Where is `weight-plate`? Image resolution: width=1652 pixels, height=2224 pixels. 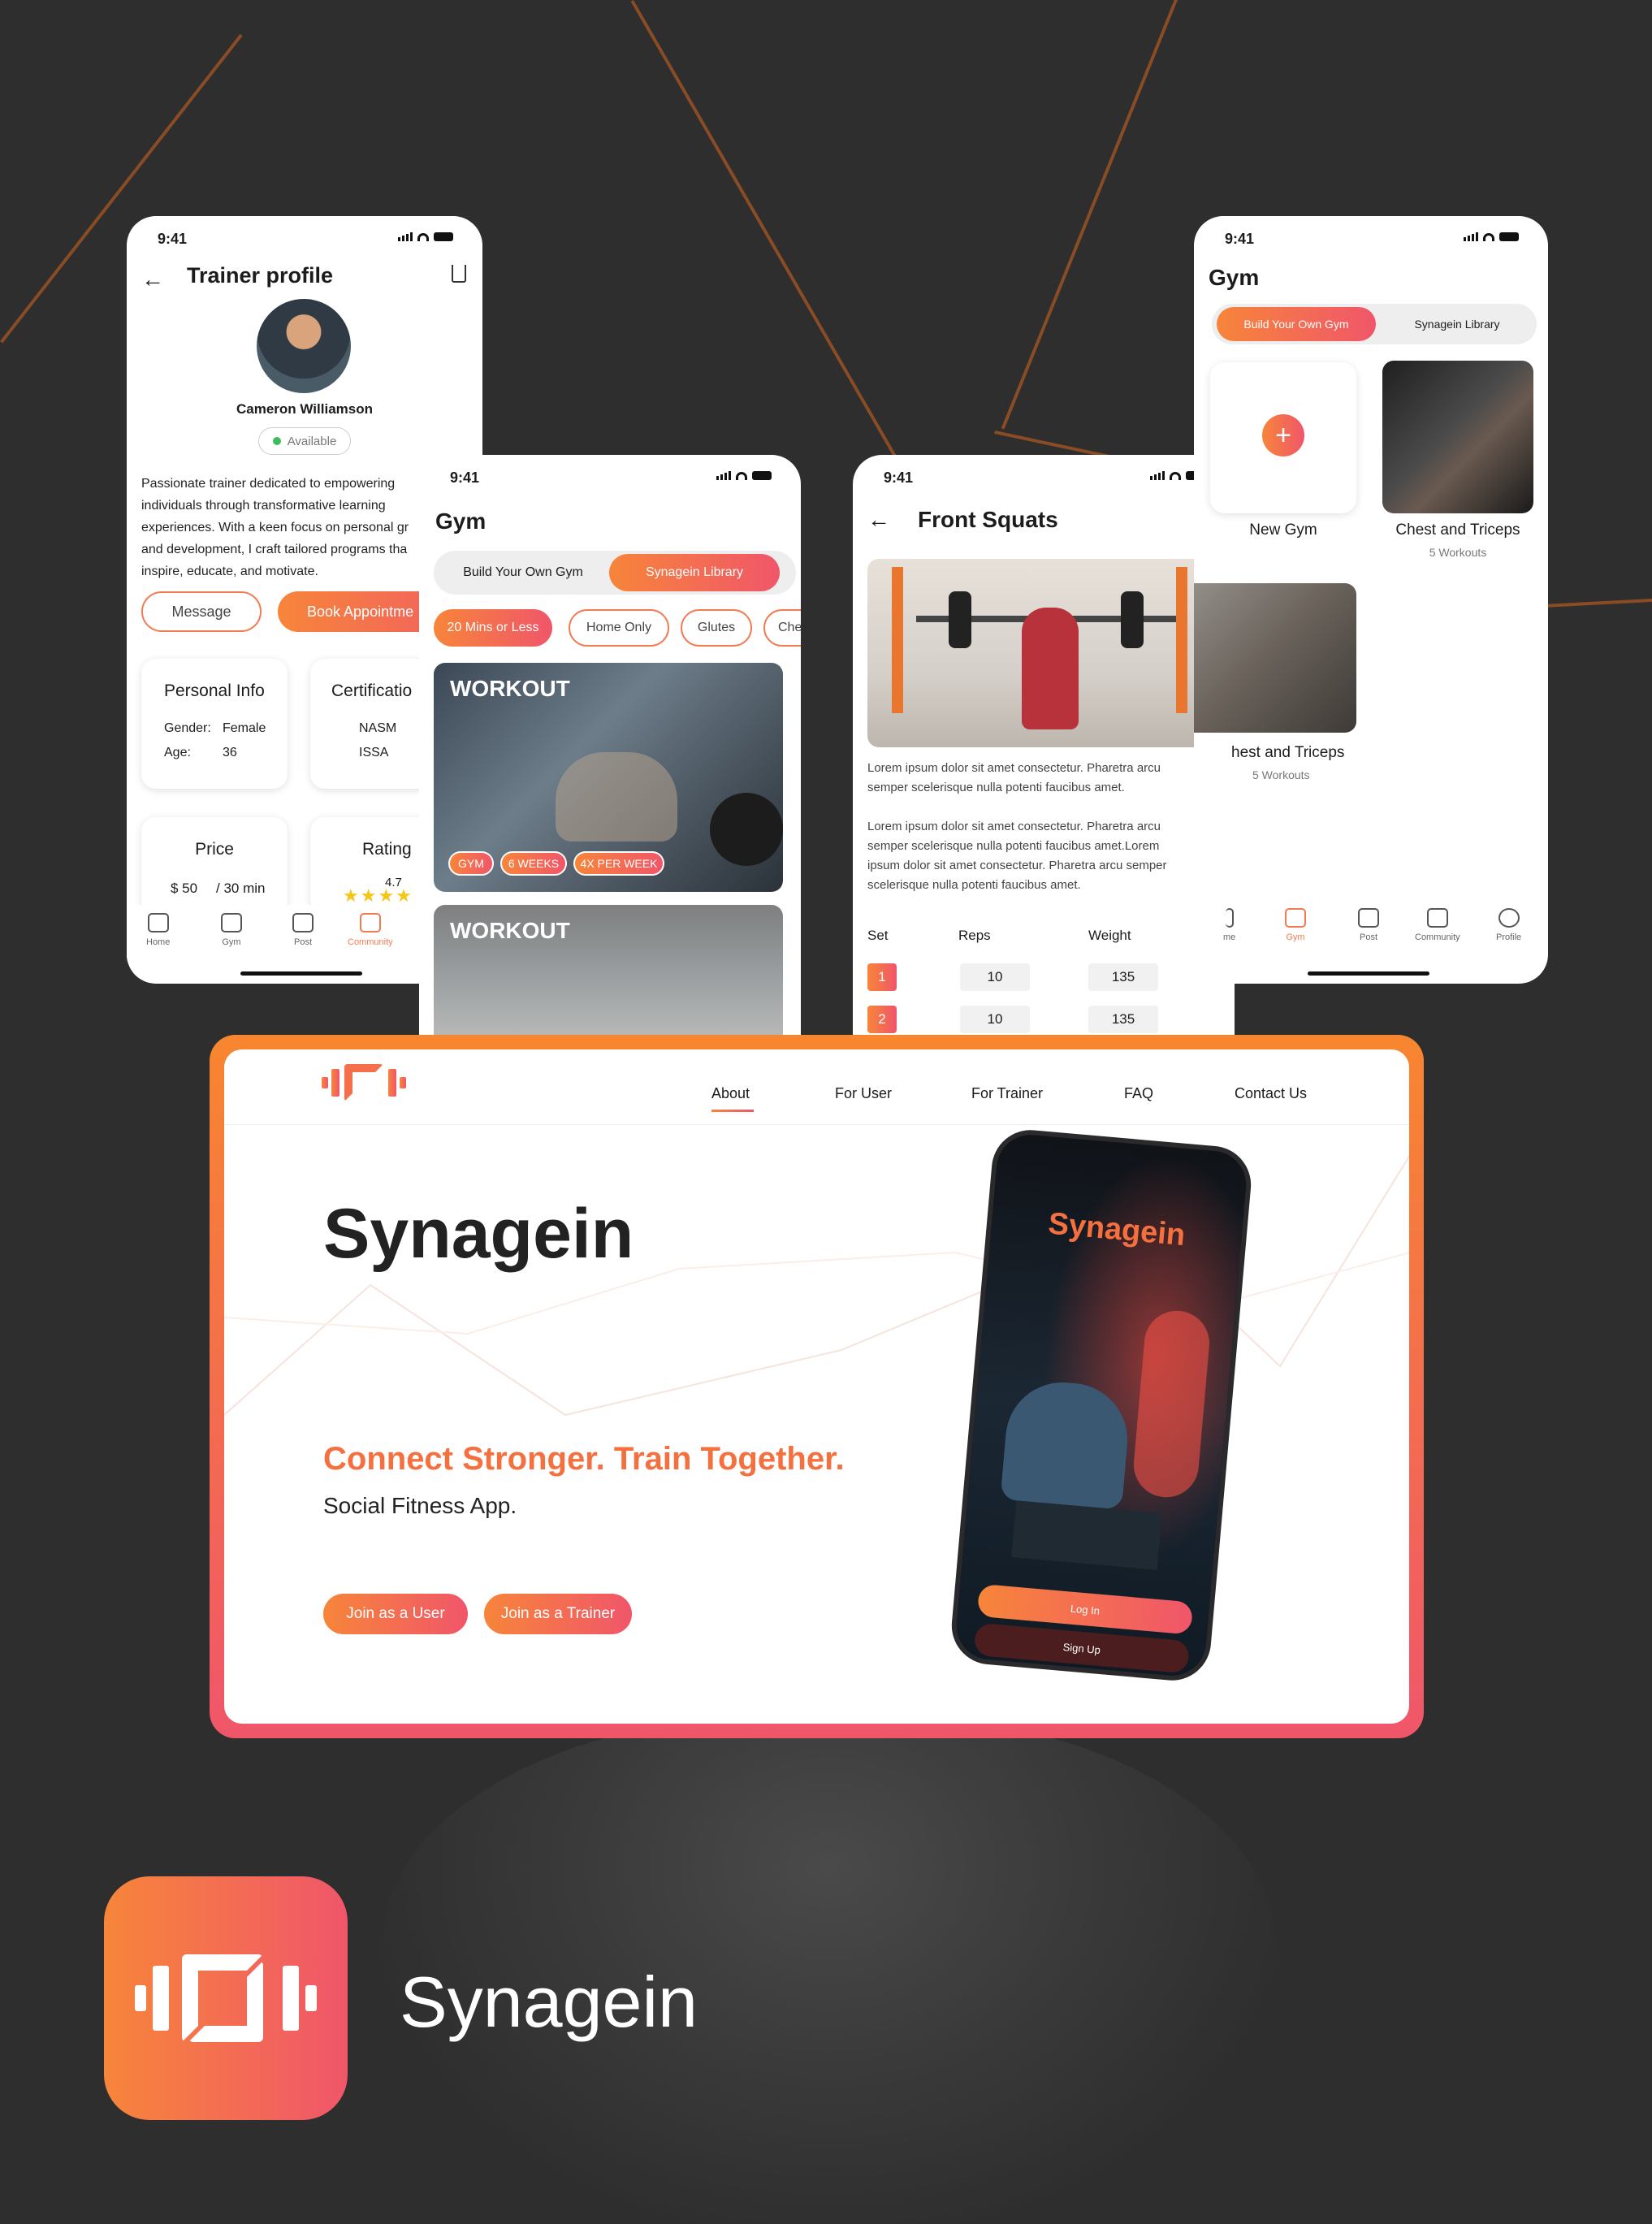
weight-plate is located at coordinates (960, 619).